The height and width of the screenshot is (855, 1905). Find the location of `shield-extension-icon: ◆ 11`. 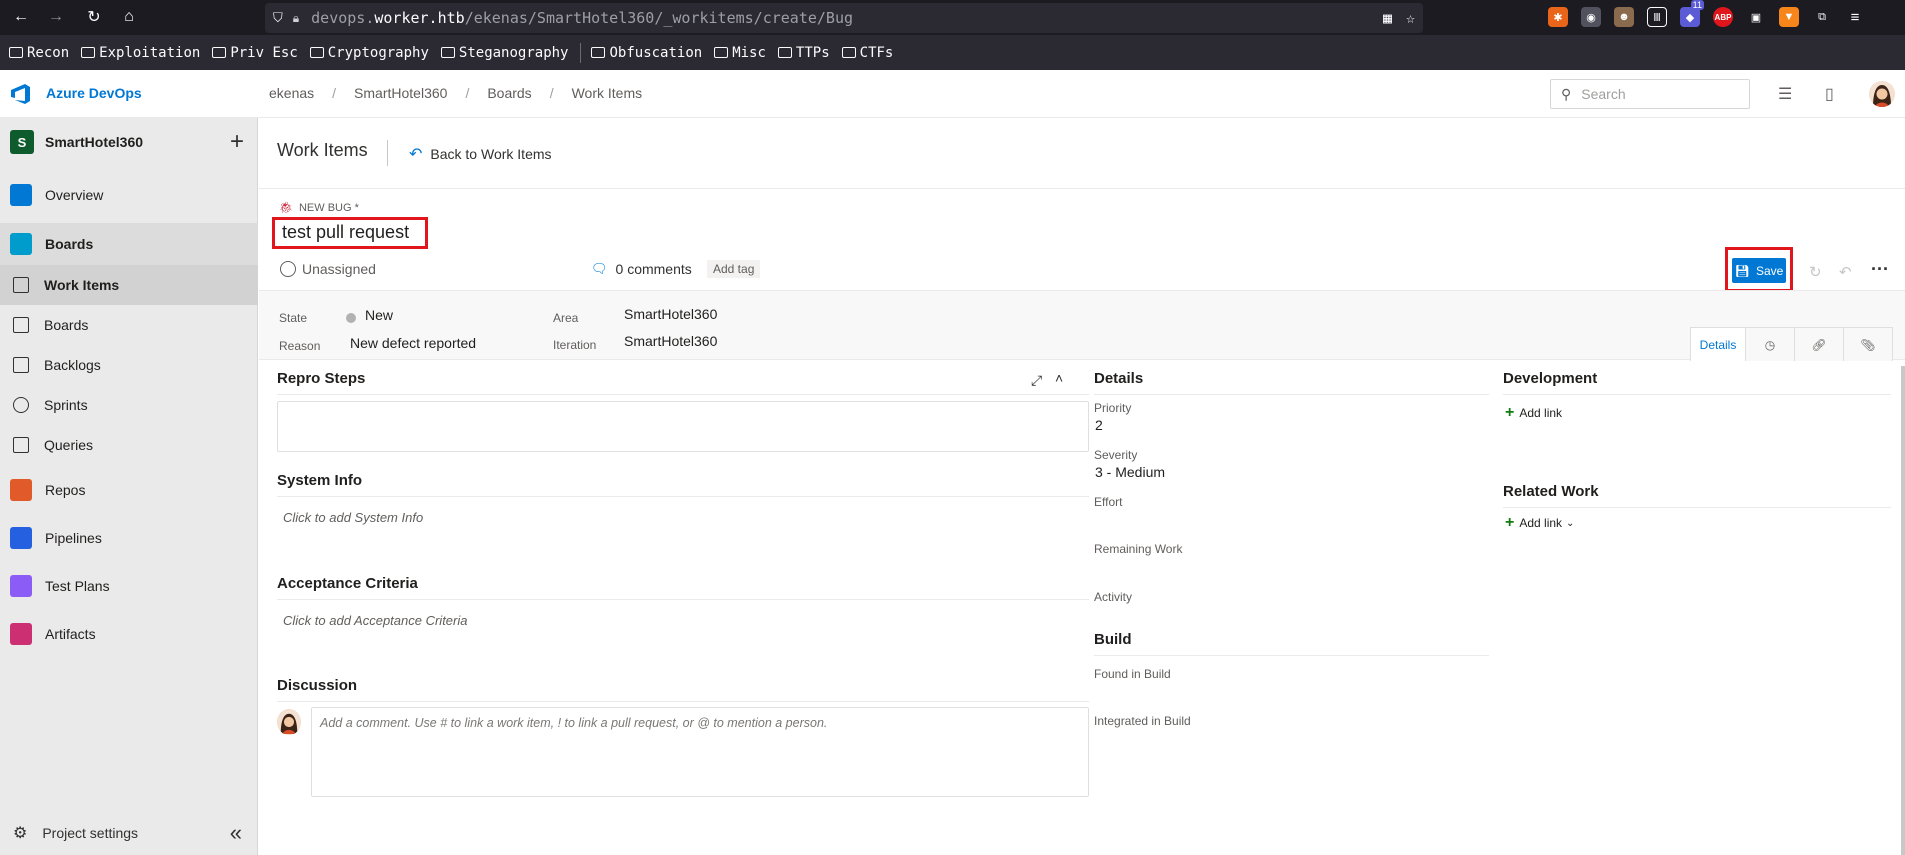

shield-extension-icon: ◆ 11 is located at coordinates (1692, 13).